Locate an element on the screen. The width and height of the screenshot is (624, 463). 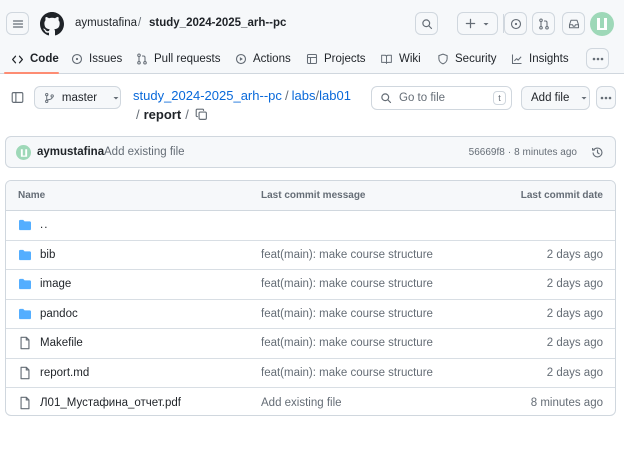
commit-author: aymustafina is located at coordinates (70, 152).